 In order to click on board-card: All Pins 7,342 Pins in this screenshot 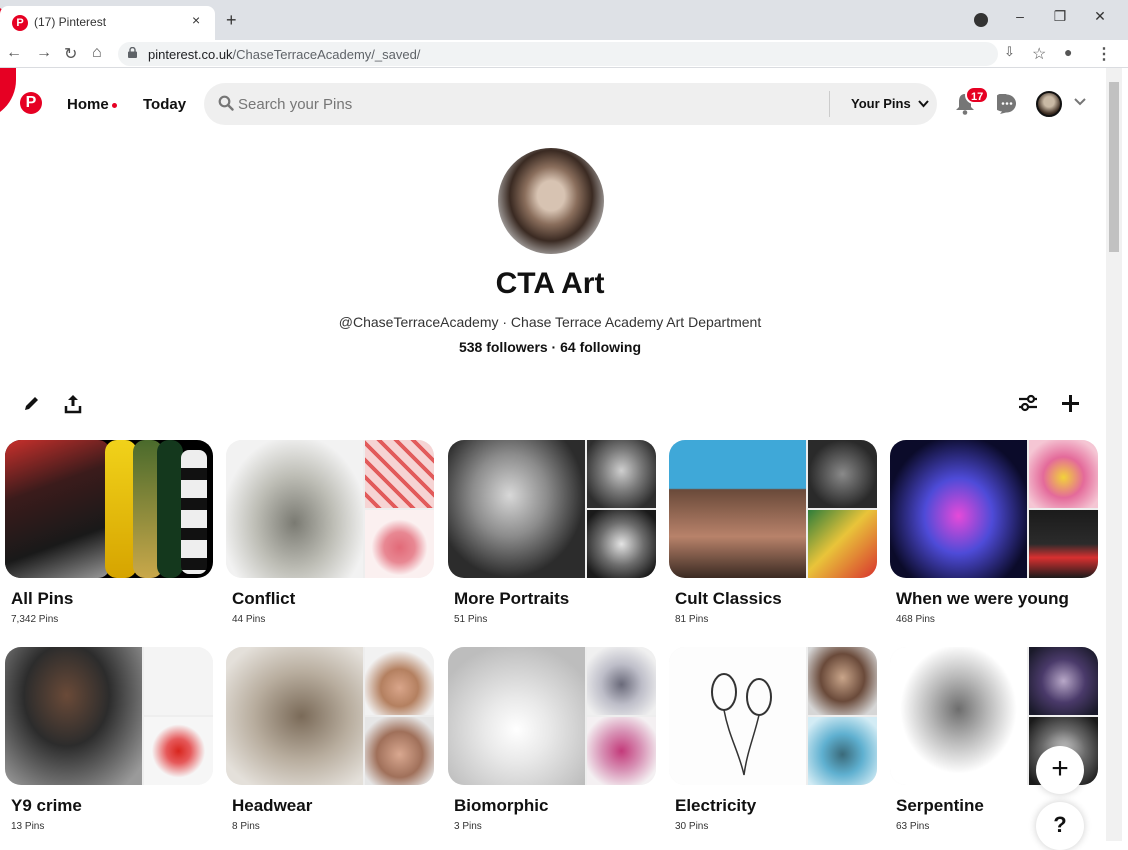, I will do `click(109, 532)`.